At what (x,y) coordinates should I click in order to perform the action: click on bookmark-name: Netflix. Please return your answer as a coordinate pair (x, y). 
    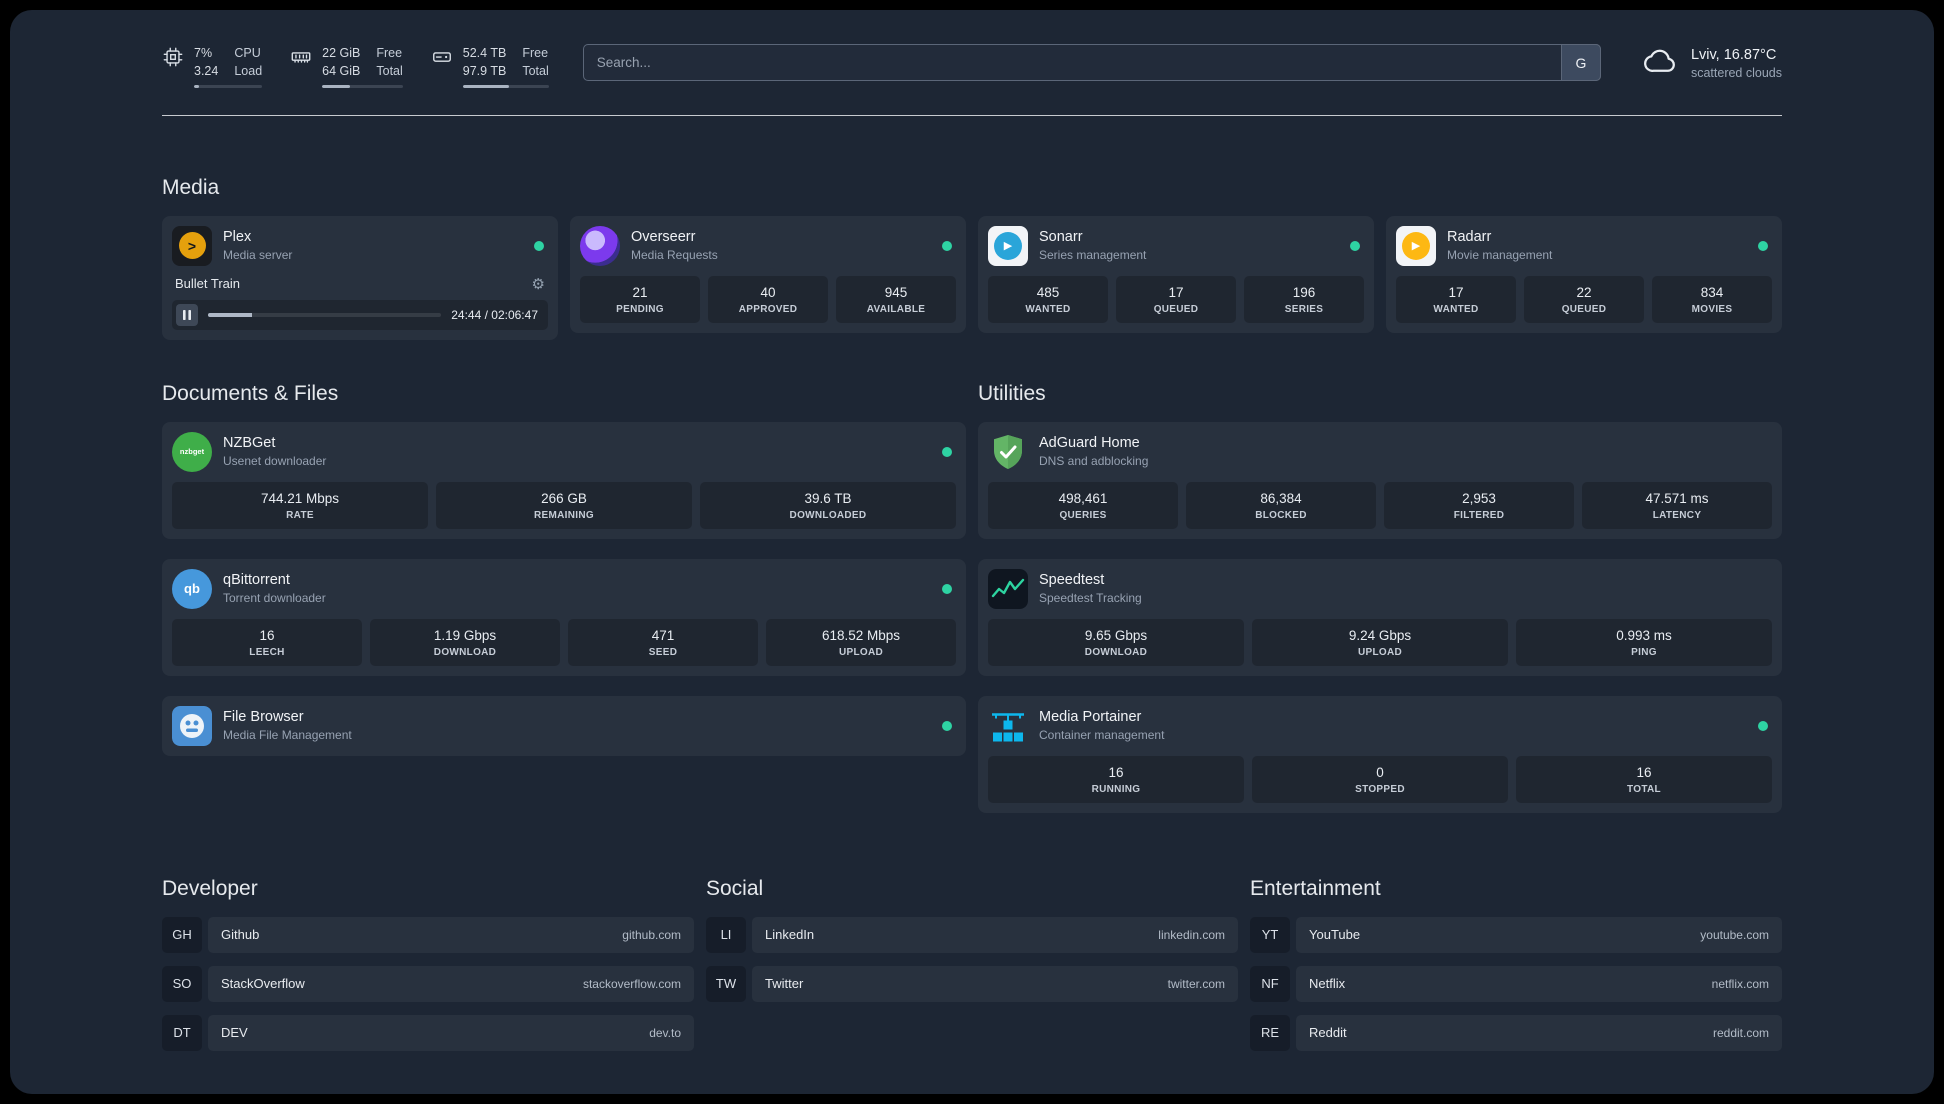
    Looking at the image, I should click on (1327, 984).